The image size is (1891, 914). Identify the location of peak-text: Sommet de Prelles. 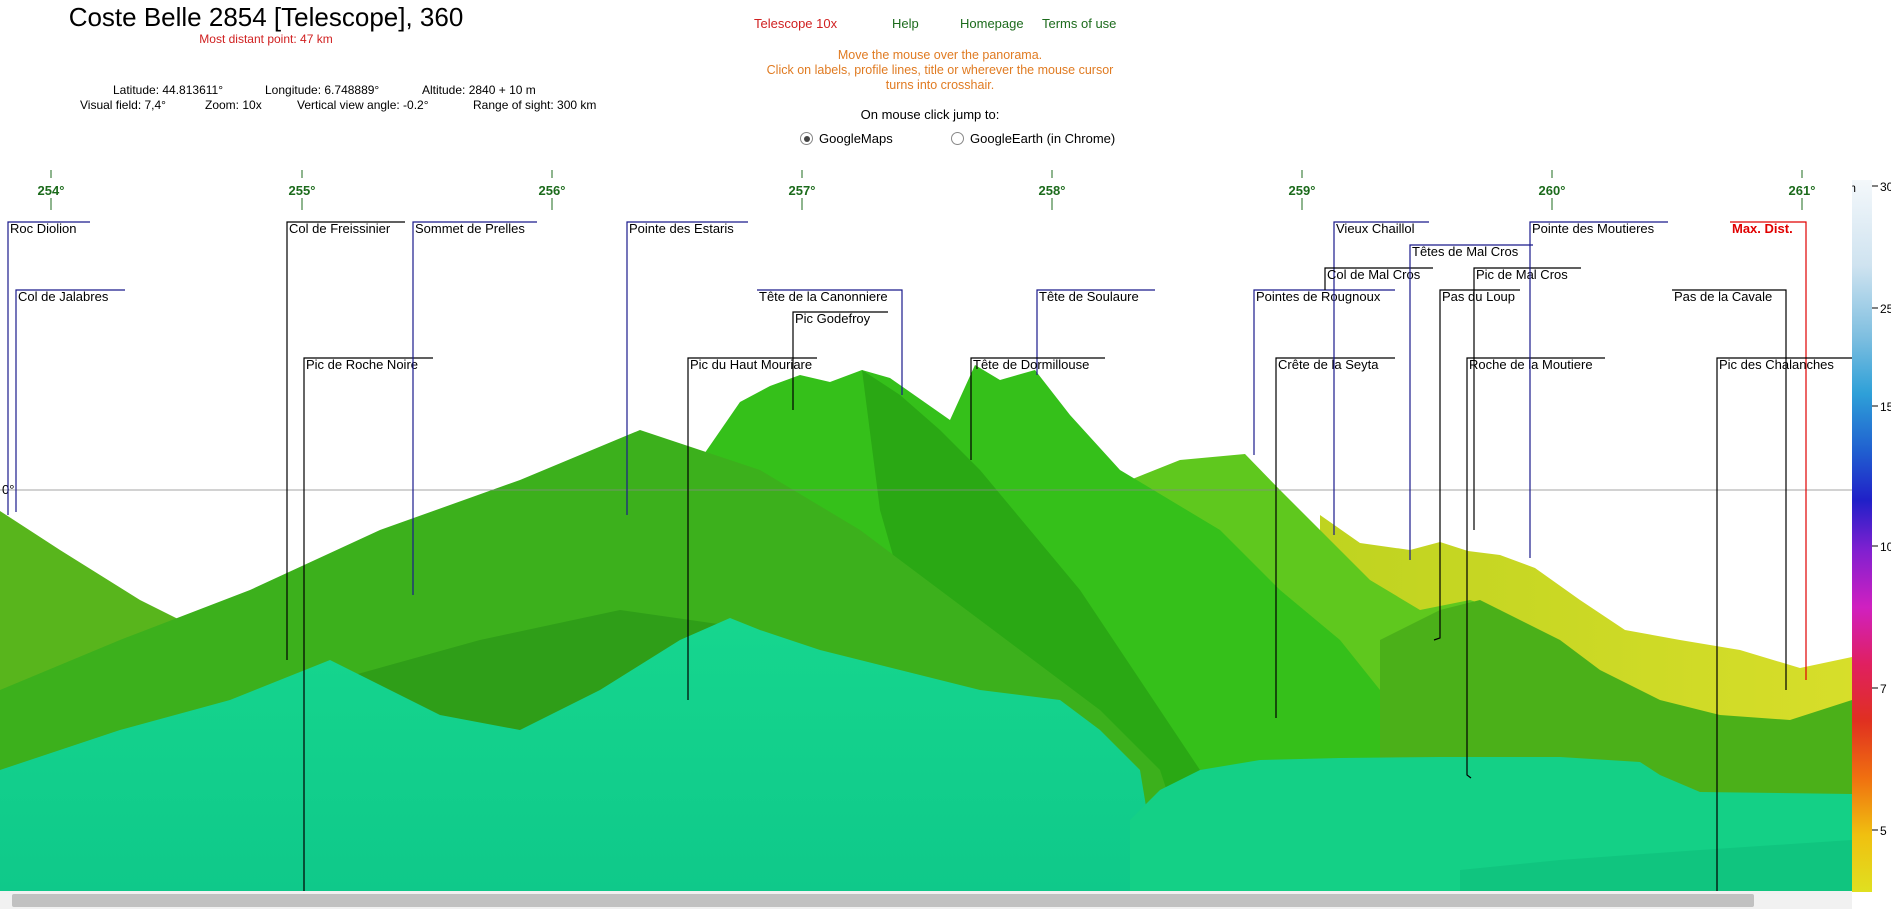
(470, 228).